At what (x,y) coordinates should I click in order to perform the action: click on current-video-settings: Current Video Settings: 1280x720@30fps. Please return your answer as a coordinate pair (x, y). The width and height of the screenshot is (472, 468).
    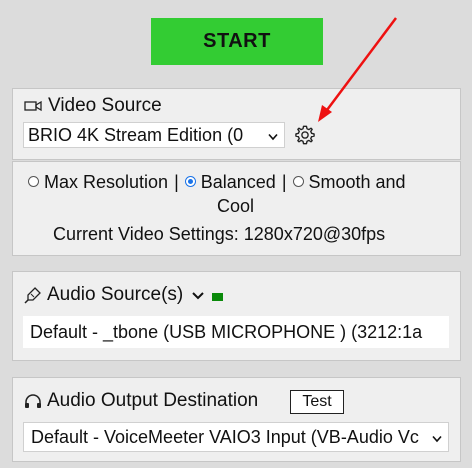
    Looking at the image, I should click on (219, 234).